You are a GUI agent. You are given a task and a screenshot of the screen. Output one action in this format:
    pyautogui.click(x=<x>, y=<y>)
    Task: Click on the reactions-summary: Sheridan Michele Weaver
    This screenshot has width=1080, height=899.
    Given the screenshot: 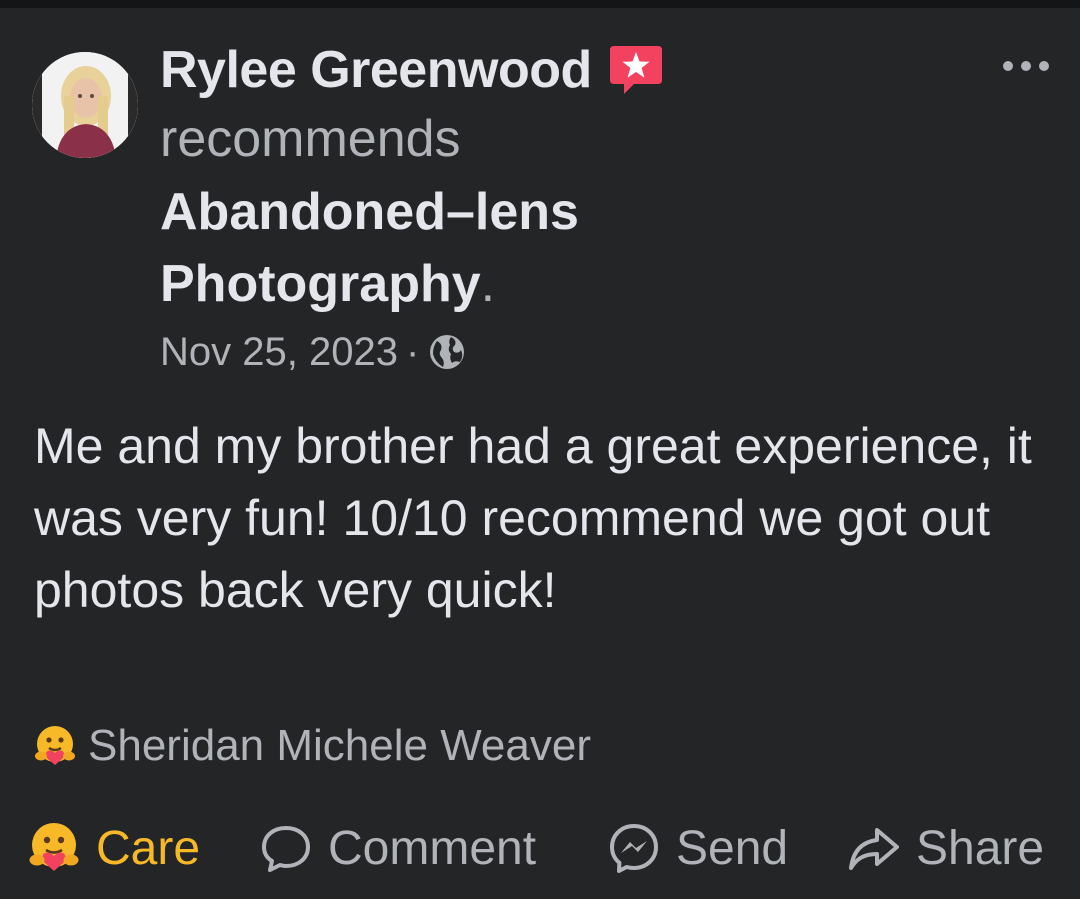 What is the action you would take?
    pyautogui.click(x=311, y=746)
    